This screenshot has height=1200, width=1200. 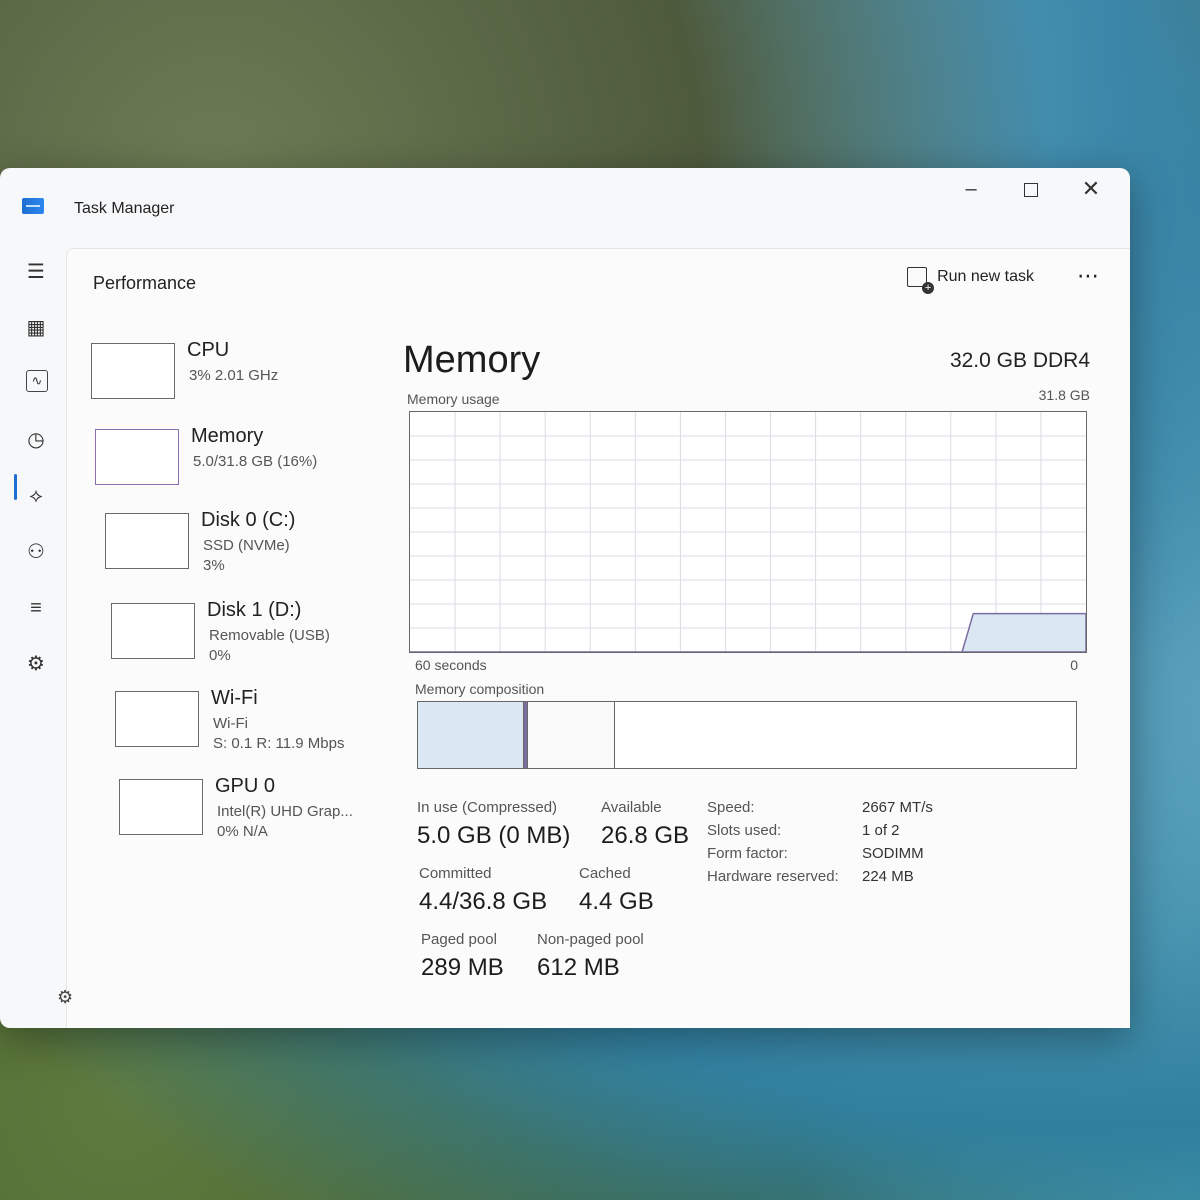 I want to click on stat-value: 612 MB, so click(x=578, y=967).